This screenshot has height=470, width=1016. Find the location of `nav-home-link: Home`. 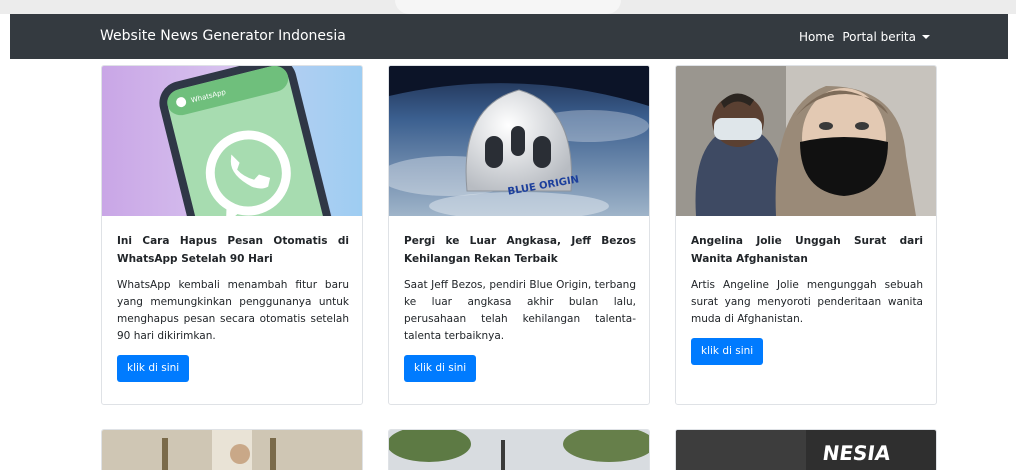

nav-home-link: Home is located at coordinates (816, 37).